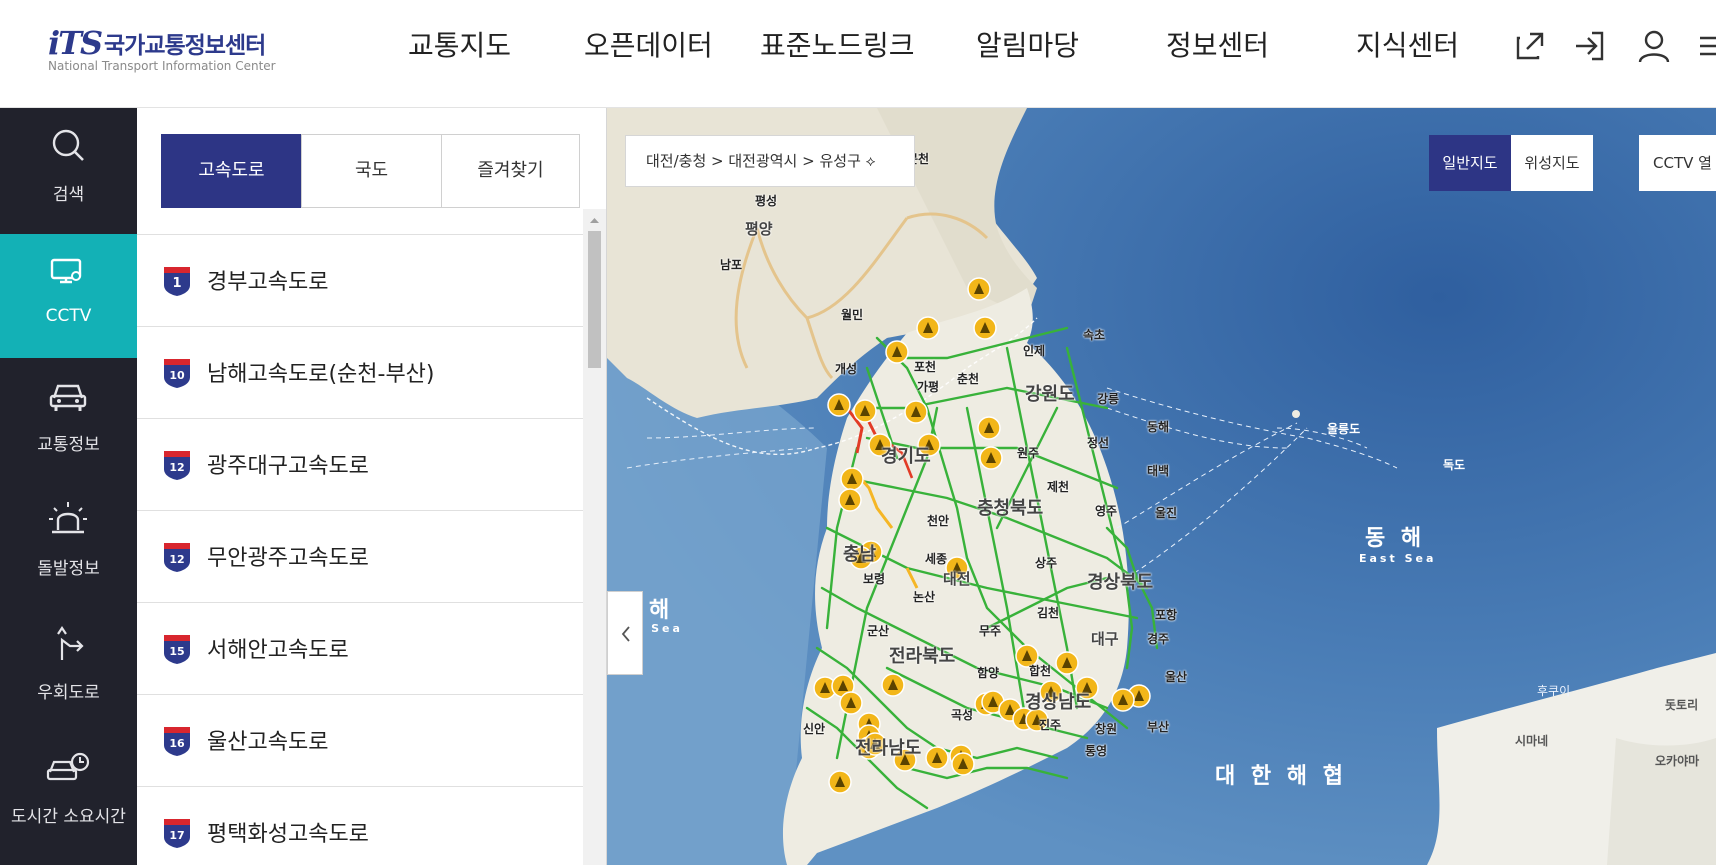 This screenshot has height=865, width=1716. Describe the element at coordinates (360, 649) in the screenshot. I see `road-list-item: 15 서해안고속도로` at that location.